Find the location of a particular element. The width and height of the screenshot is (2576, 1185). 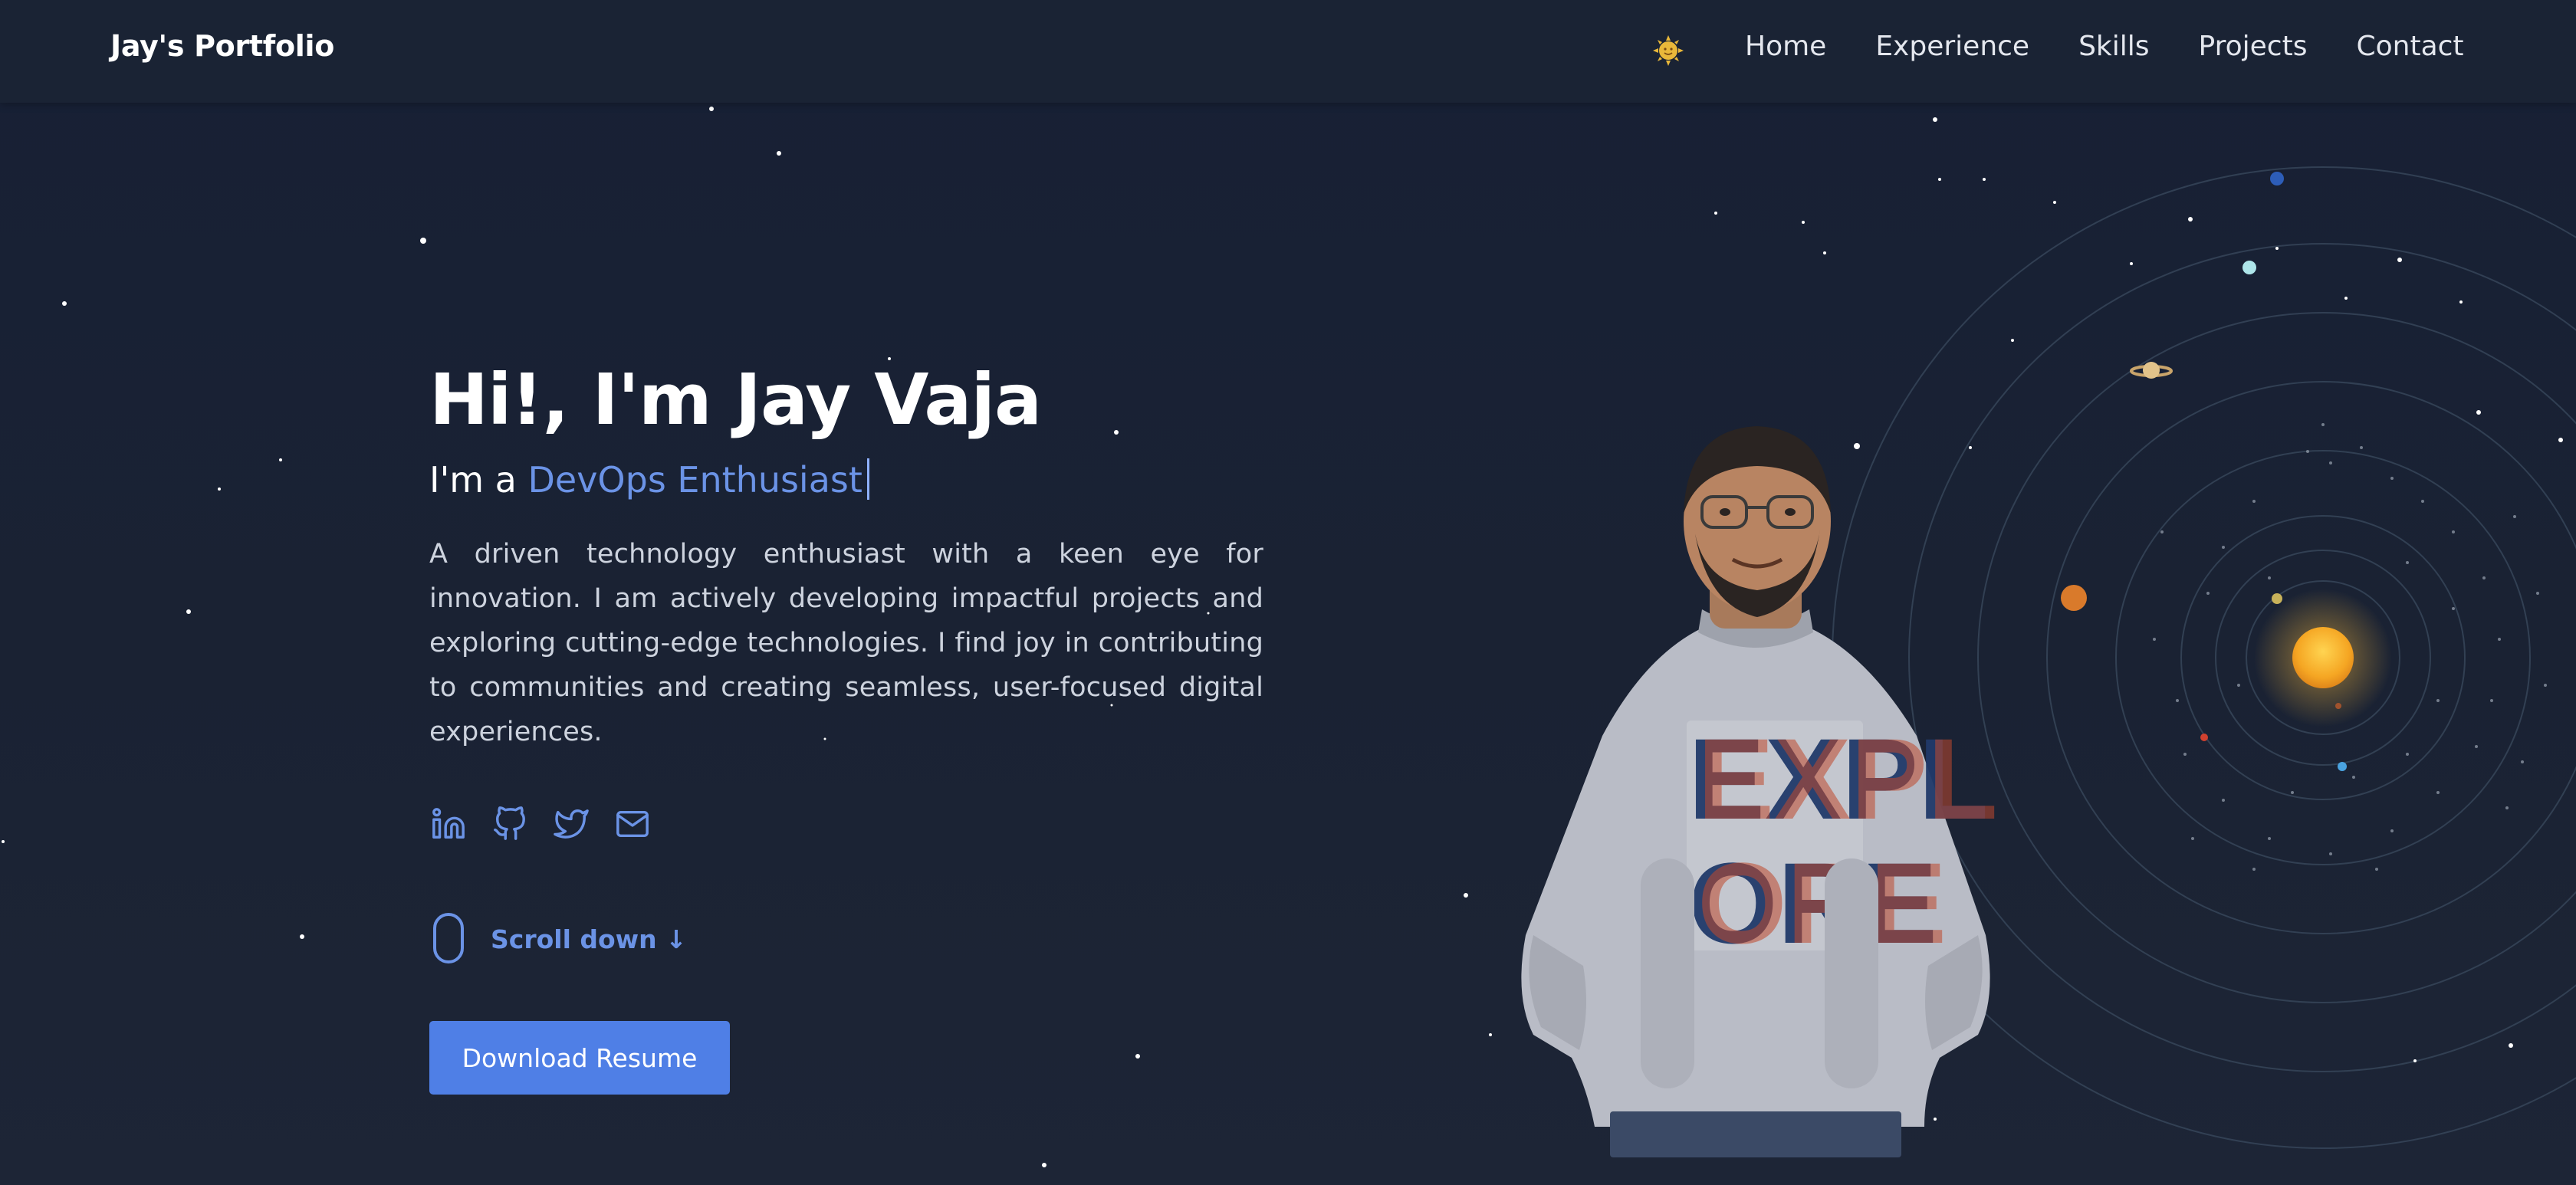

mouse-icon is located at coordinates (449, 938).